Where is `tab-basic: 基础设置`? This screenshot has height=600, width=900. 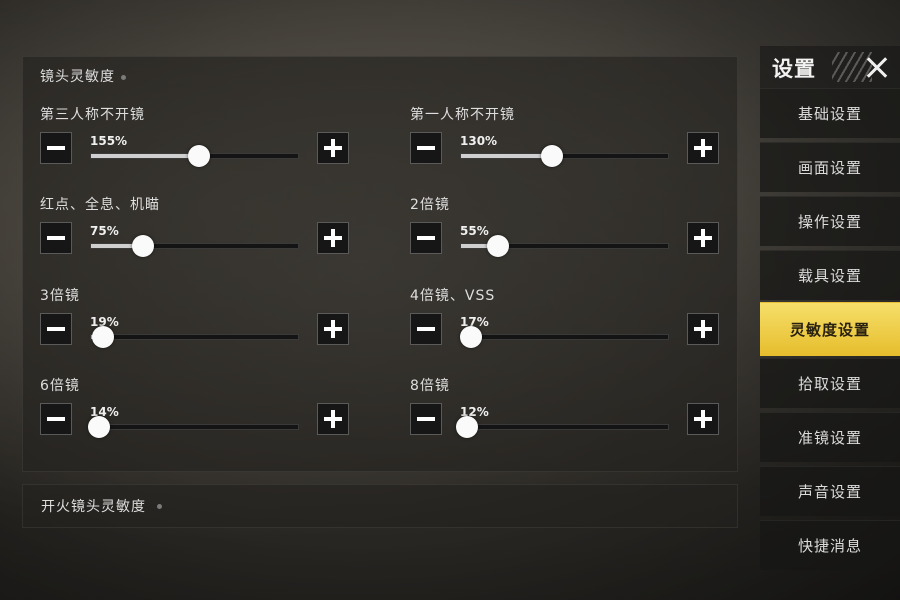 tab-basic: 基础设置 is located at coordinates (830, 113).